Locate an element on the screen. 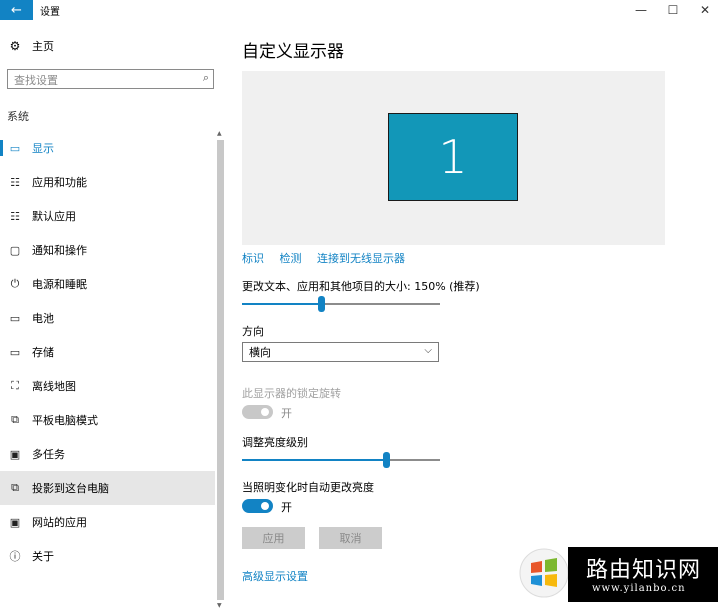  window-title: 设置 is located at coordinates (50, 12).